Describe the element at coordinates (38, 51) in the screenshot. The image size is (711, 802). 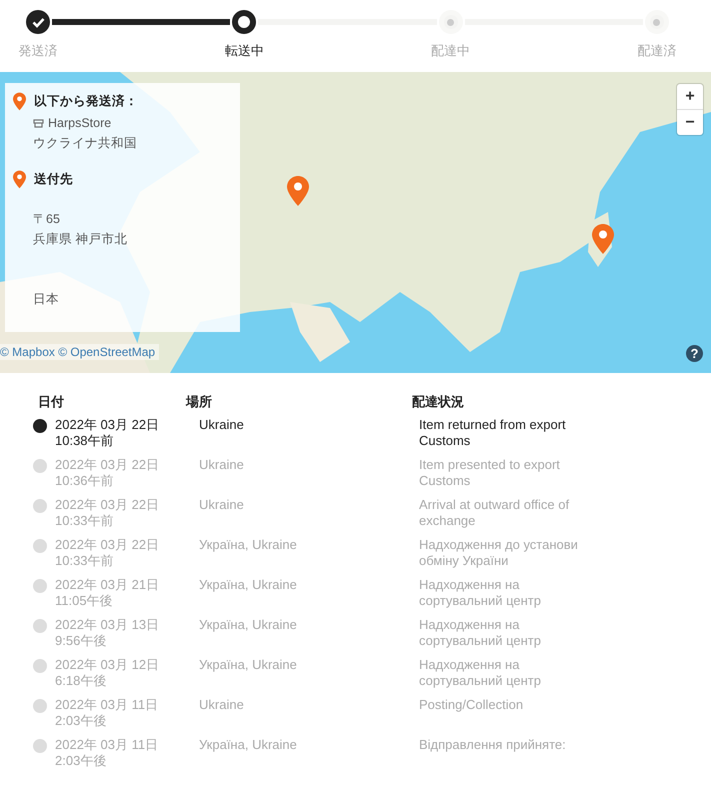
I see `step-label: 発送済` at that location.